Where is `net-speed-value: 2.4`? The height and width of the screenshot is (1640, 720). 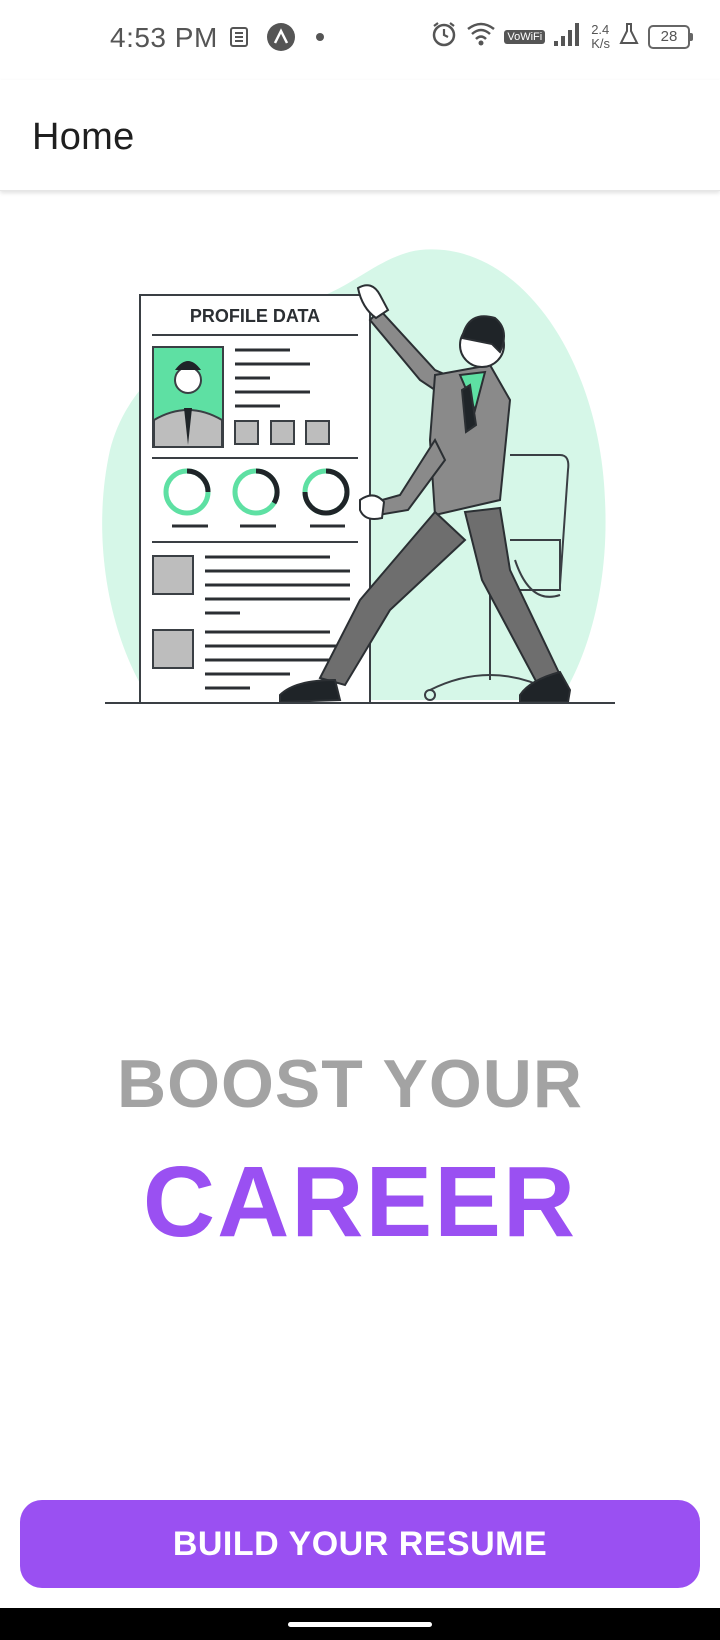 net-speed-value: 2.4 is located at coordinates (600, 29).